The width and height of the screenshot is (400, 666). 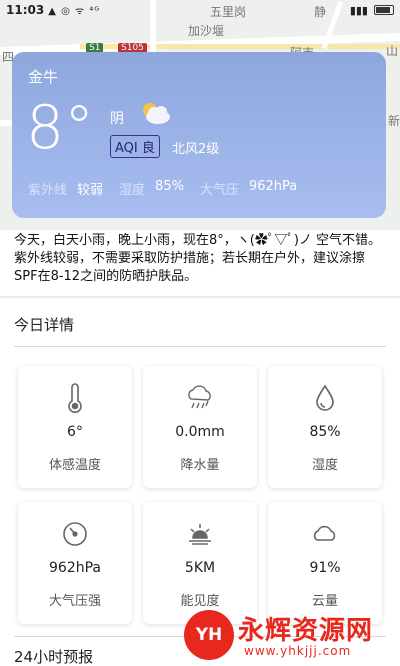 I want to click on map-label: 加沙堰, so click(x=206, y=31).